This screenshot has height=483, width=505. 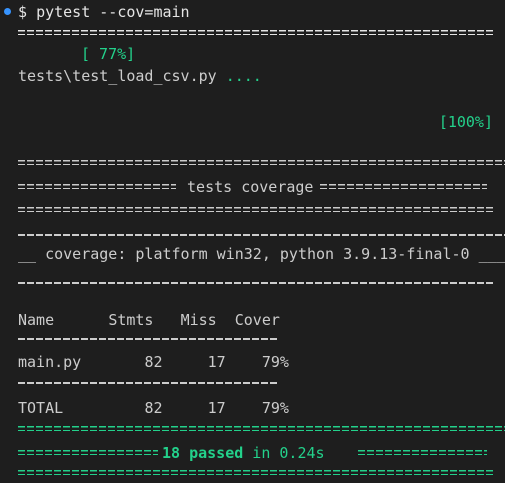 I want to click on command-line: $ pytest --cov=main, so click(x=104, y=12).